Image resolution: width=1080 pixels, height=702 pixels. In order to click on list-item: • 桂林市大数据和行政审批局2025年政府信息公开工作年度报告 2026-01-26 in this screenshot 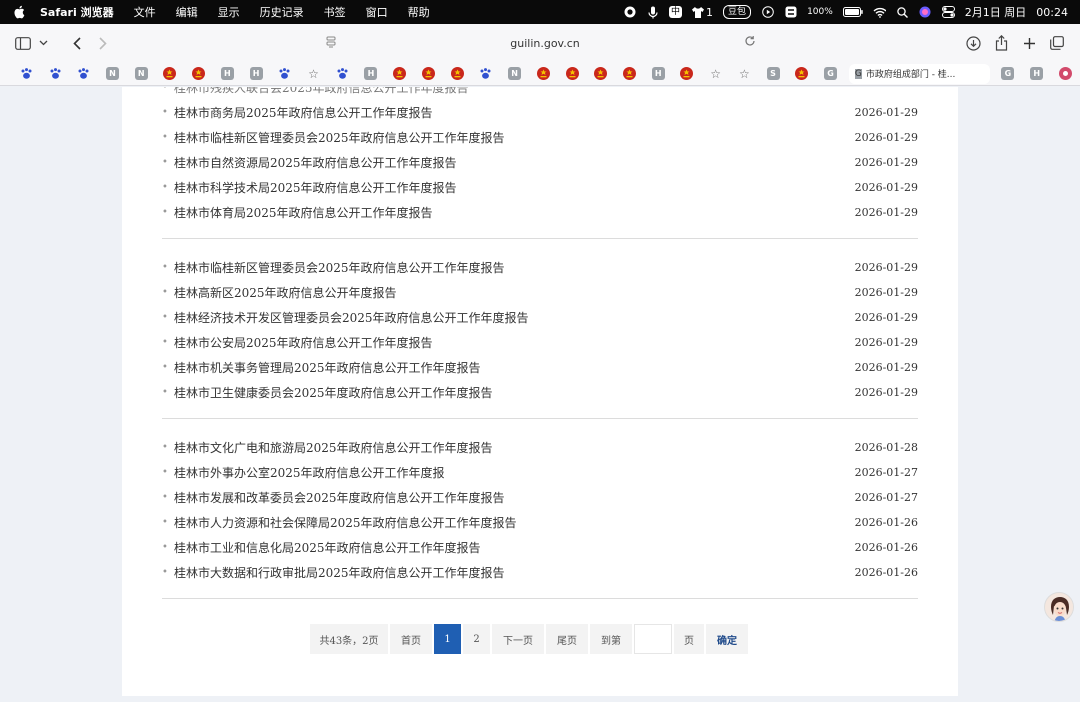, I will do `click(540, 572)`.